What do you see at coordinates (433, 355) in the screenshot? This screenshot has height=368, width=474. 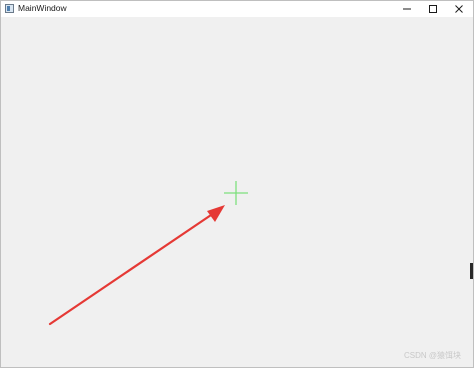 I see `watermark: CSDN @猿饵块` at bounding box center [433, 355].